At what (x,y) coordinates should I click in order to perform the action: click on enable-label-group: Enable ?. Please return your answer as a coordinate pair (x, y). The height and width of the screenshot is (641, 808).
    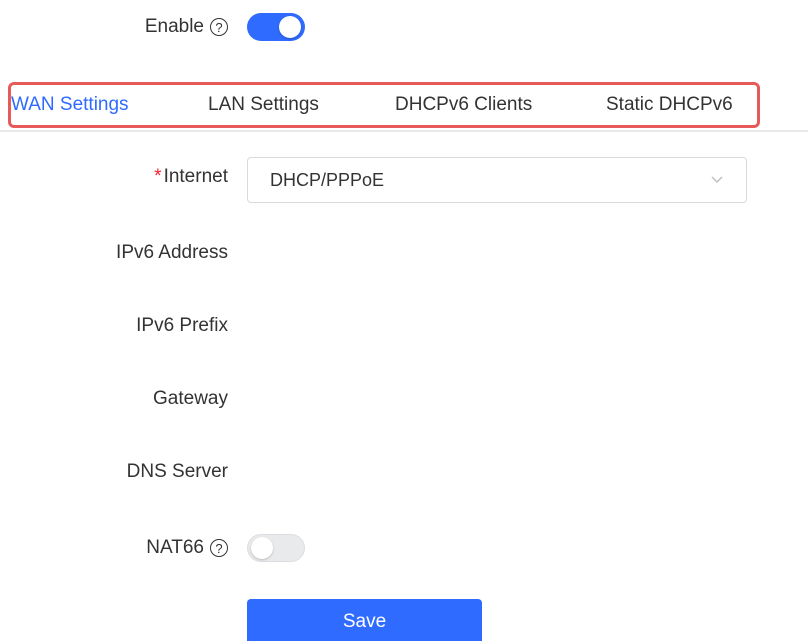
    Looking at the image, I should click on (186, 27).